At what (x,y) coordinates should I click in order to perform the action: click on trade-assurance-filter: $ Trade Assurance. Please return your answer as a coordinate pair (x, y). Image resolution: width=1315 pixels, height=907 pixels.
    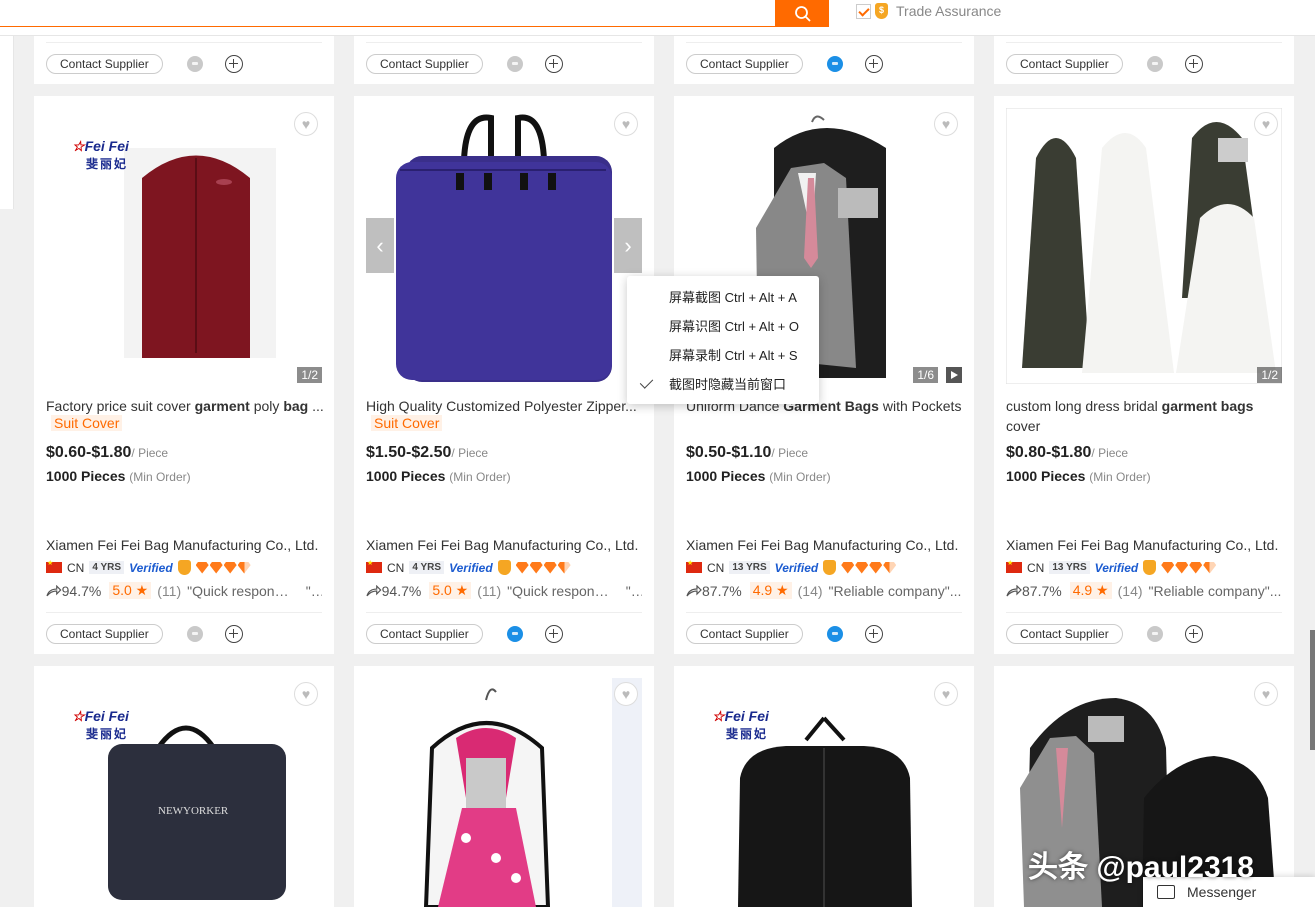
    Looking at the image, I should click on (928, 11).